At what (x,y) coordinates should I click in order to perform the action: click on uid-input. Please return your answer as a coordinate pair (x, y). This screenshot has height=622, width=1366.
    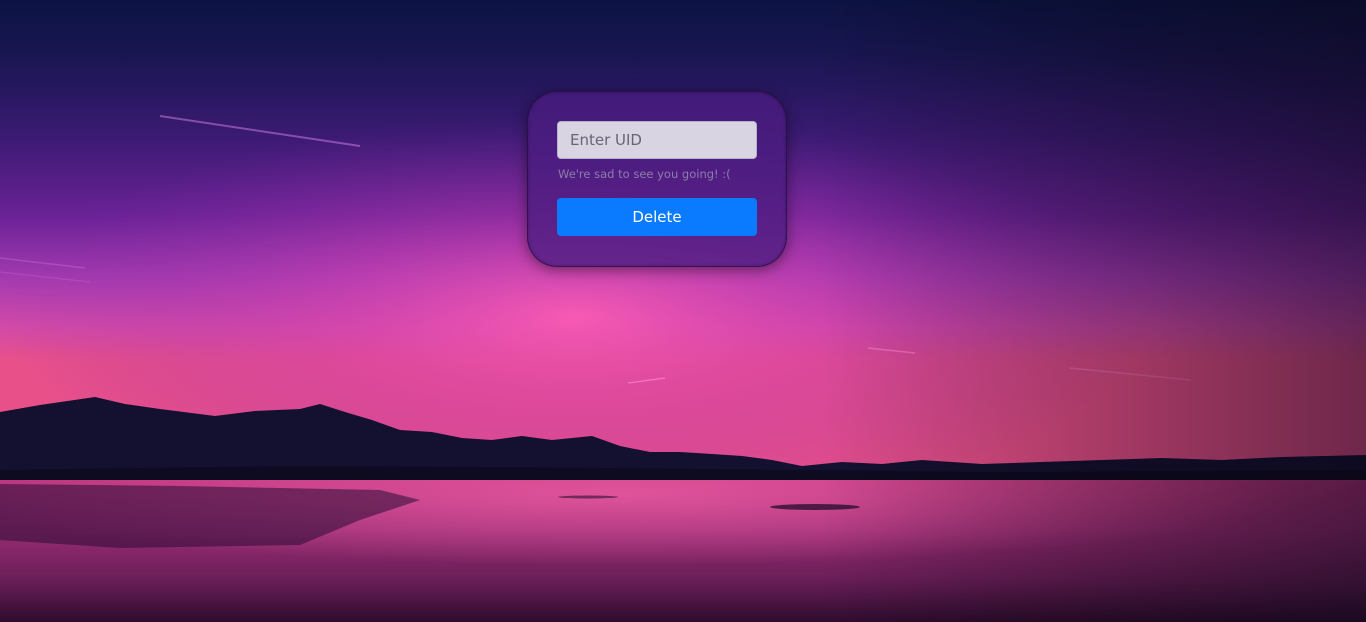
    Looking at the image, I should click on (657, 140).